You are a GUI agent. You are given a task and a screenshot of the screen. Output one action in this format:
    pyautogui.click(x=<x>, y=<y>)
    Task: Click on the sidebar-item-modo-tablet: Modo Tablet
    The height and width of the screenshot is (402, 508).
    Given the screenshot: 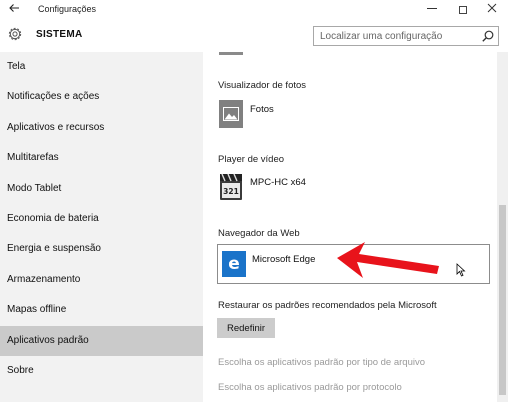 What is the action you would take?
    pyautogui.click(x=101, y=189)
    